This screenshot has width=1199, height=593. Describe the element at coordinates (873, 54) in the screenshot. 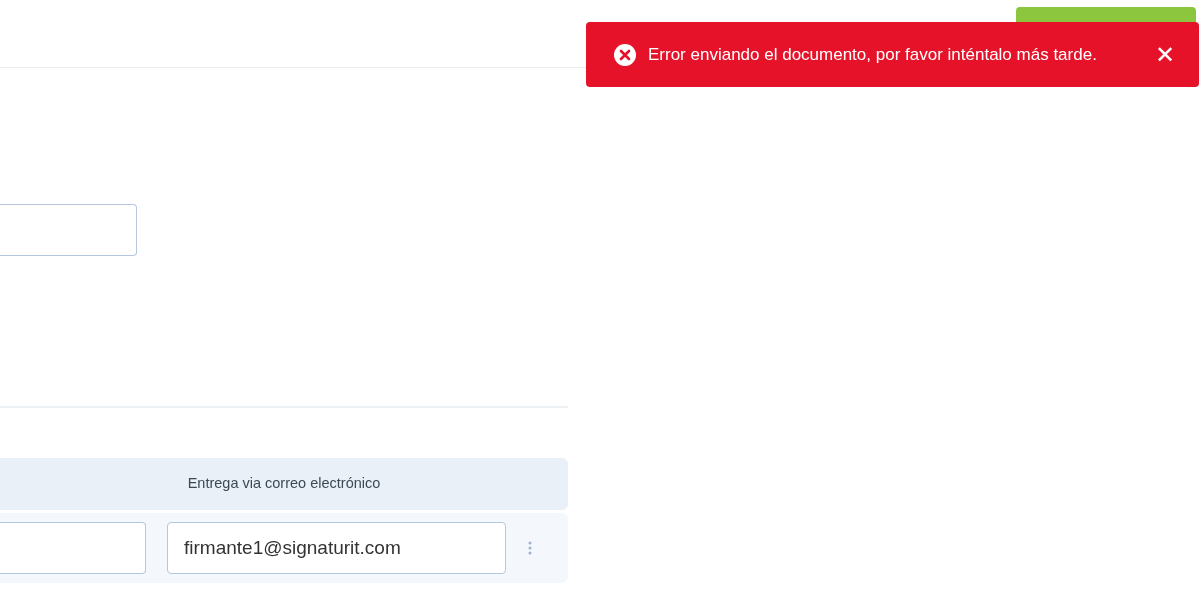

I see `toast-message: Error enviando el documento, por favor inténtalo más tarde.` at that location.